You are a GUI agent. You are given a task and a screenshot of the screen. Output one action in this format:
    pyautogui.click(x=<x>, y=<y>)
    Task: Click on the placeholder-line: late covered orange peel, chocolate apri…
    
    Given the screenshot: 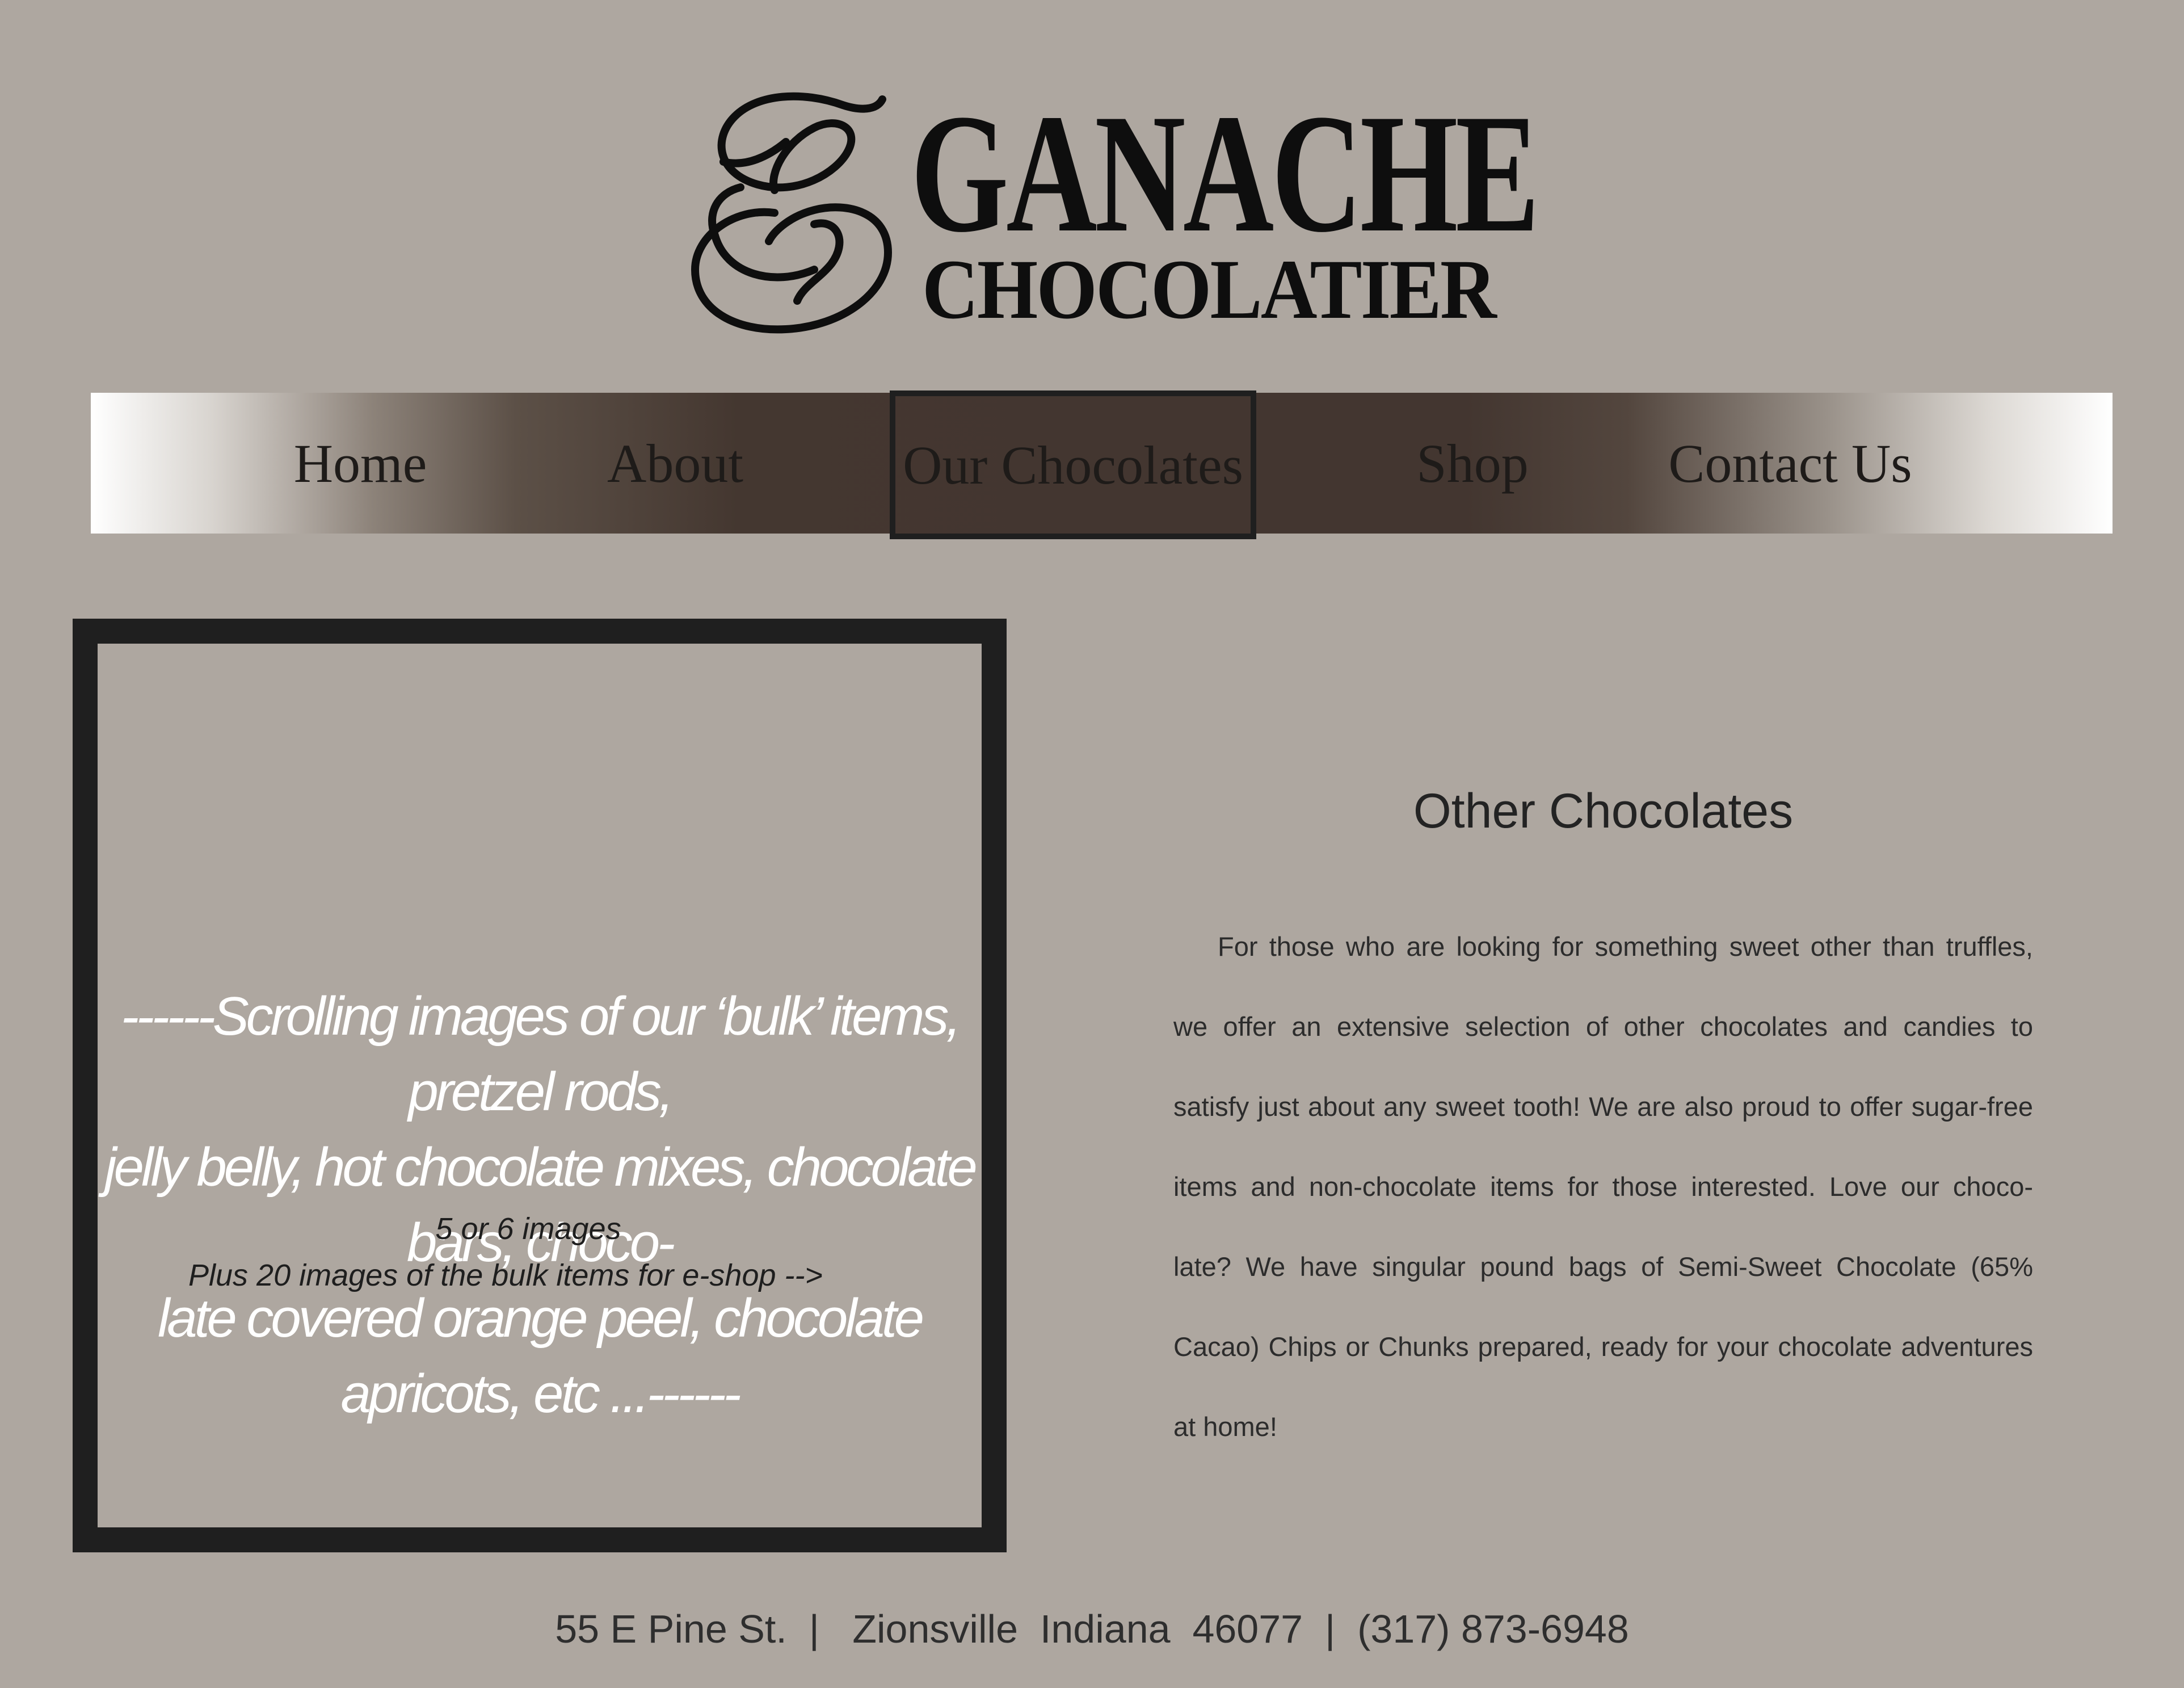 What is the action you would take?
    pyautogui.click(x=540, y=1356)
    